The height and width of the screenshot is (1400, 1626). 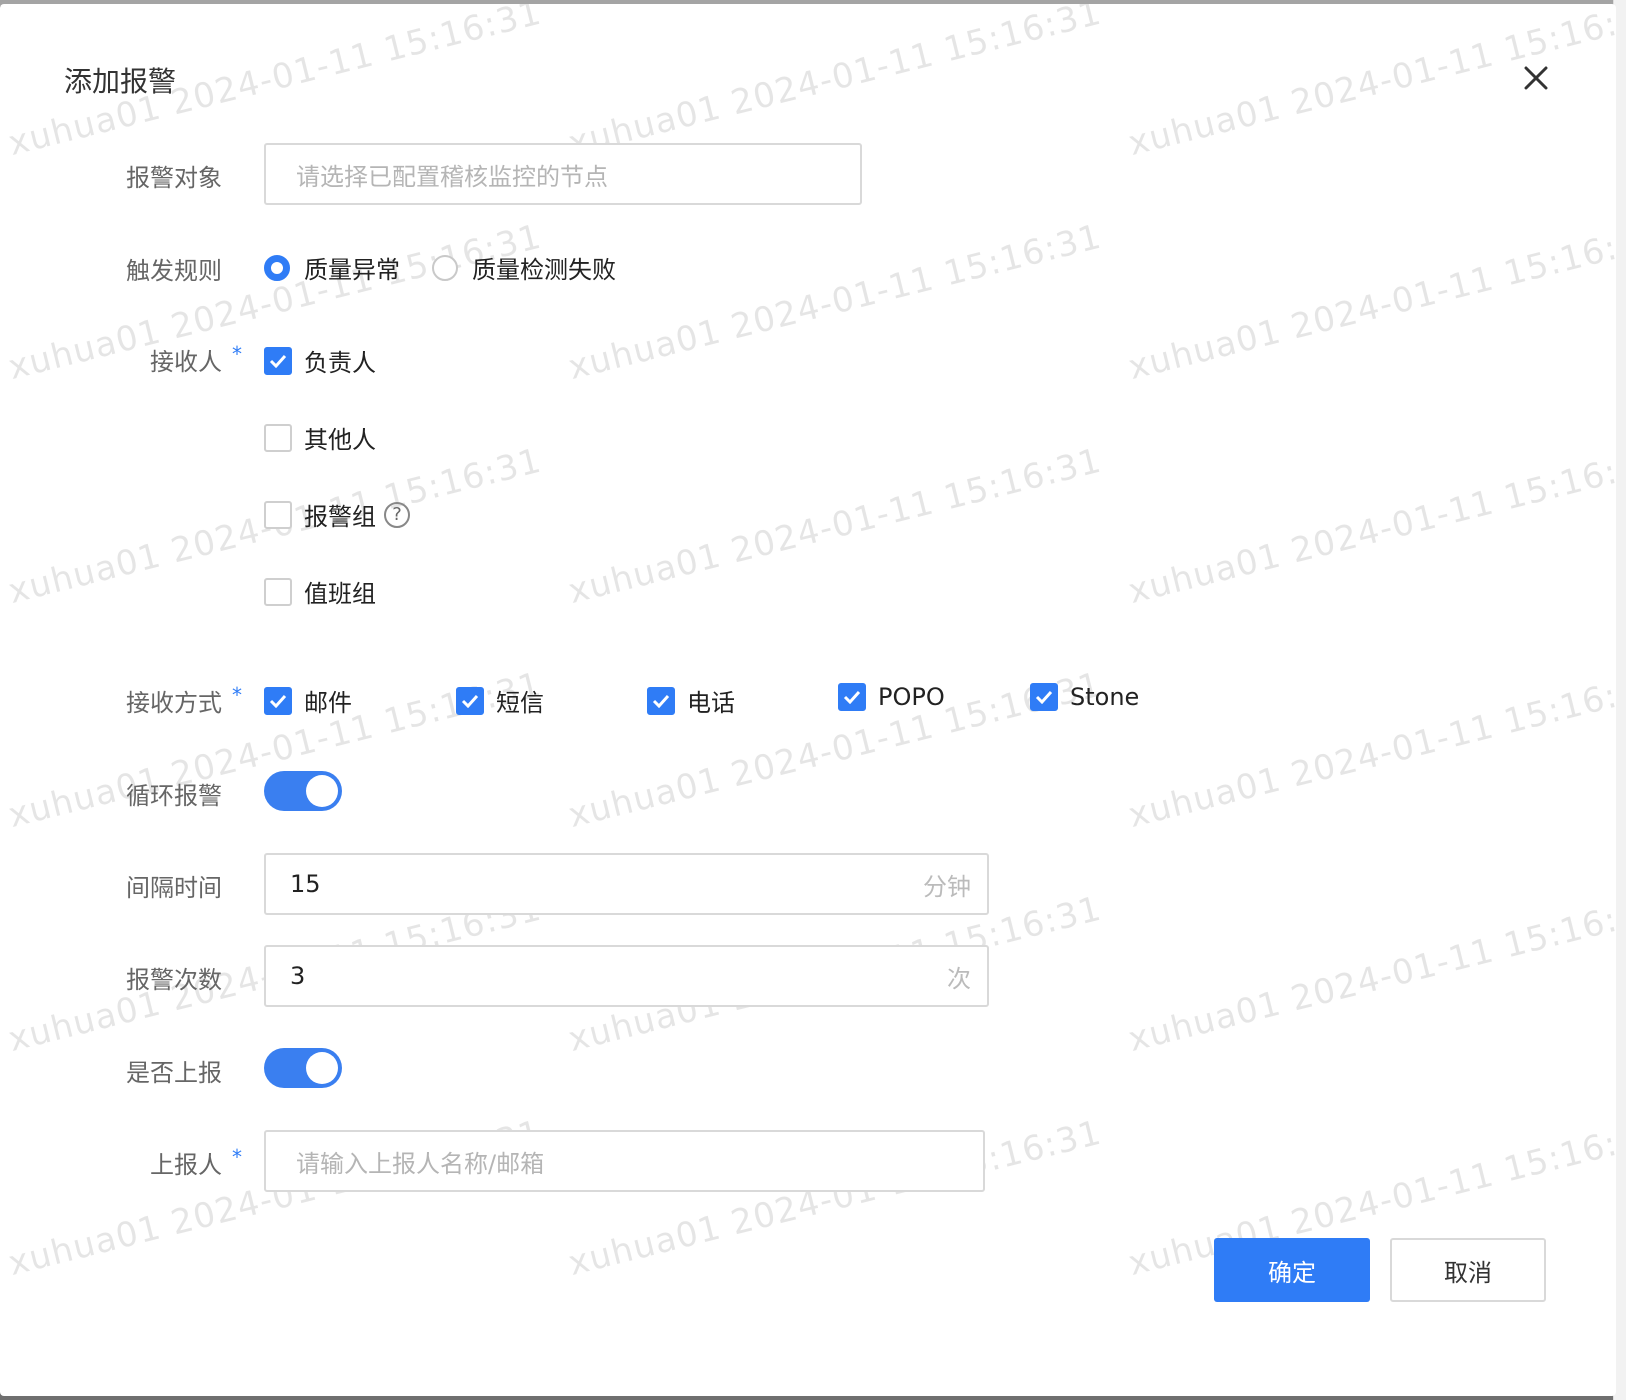 What do you see at coordinates (303, 1068) in the screenshot?
I see `report-switch` at bounding box center [303, 1068].